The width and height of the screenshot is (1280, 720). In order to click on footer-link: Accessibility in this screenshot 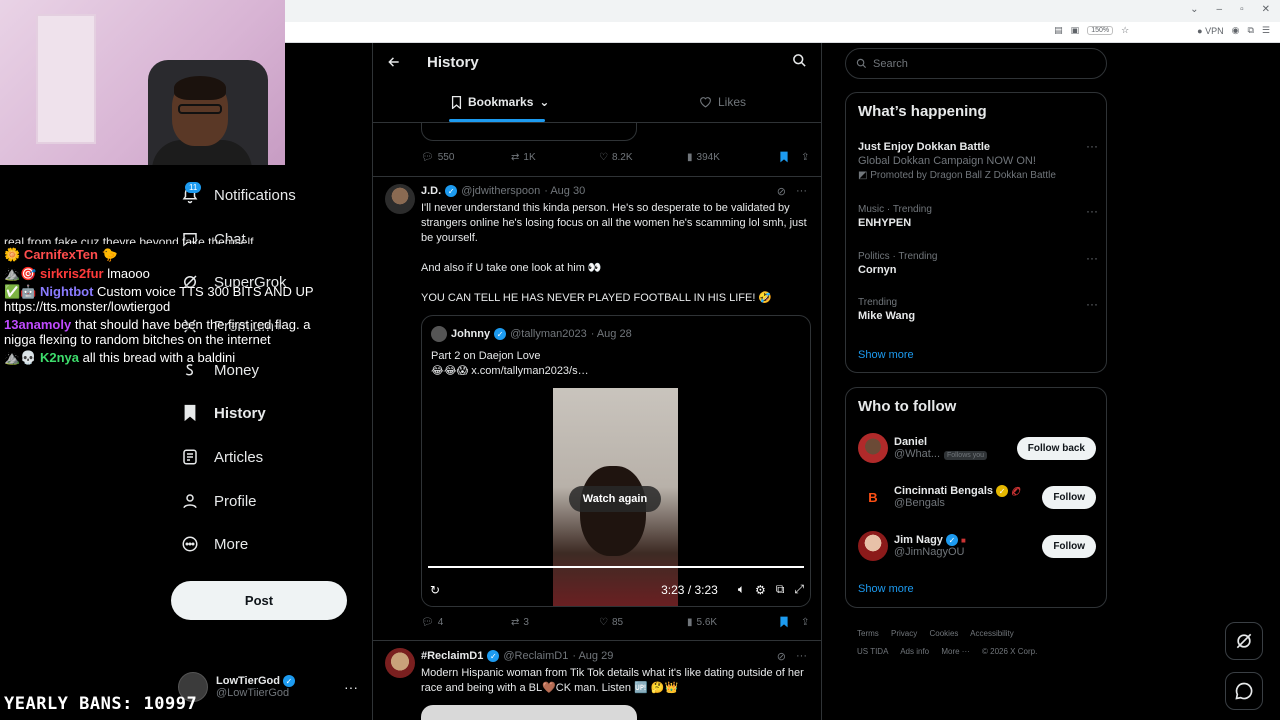, I will do `click(992, 633)`.